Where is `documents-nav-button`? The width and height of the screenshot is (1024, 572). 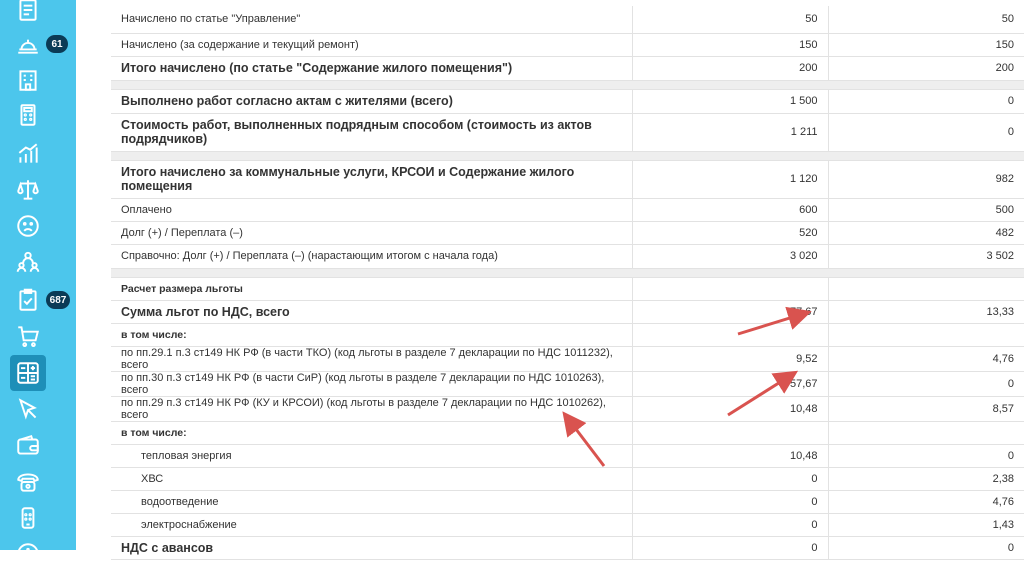
documents-nav-button is located at coordinates (28, 14).